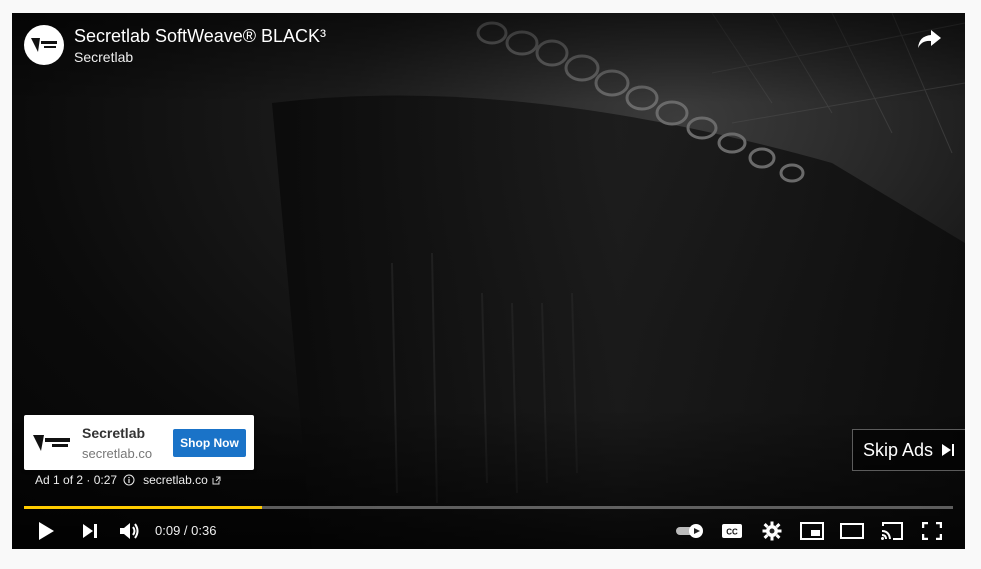 This screenshot has height=569, width=981. I want to click on theater-icon, so click(852, 531).